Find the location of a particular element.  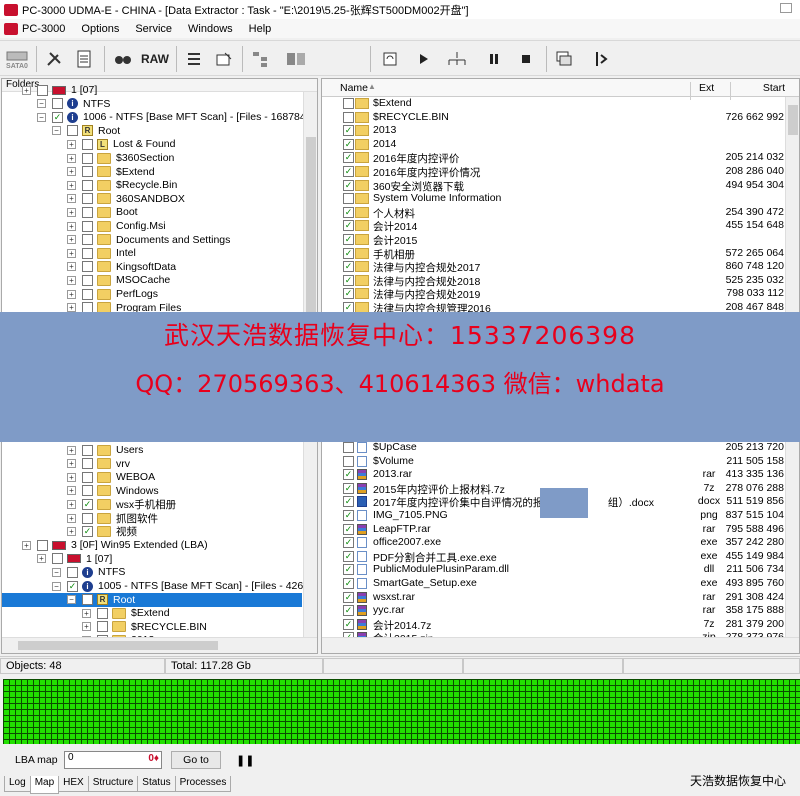

file-row: ✓ yyc.rar rar 358 175 888 is located at coordinates (557, 611).